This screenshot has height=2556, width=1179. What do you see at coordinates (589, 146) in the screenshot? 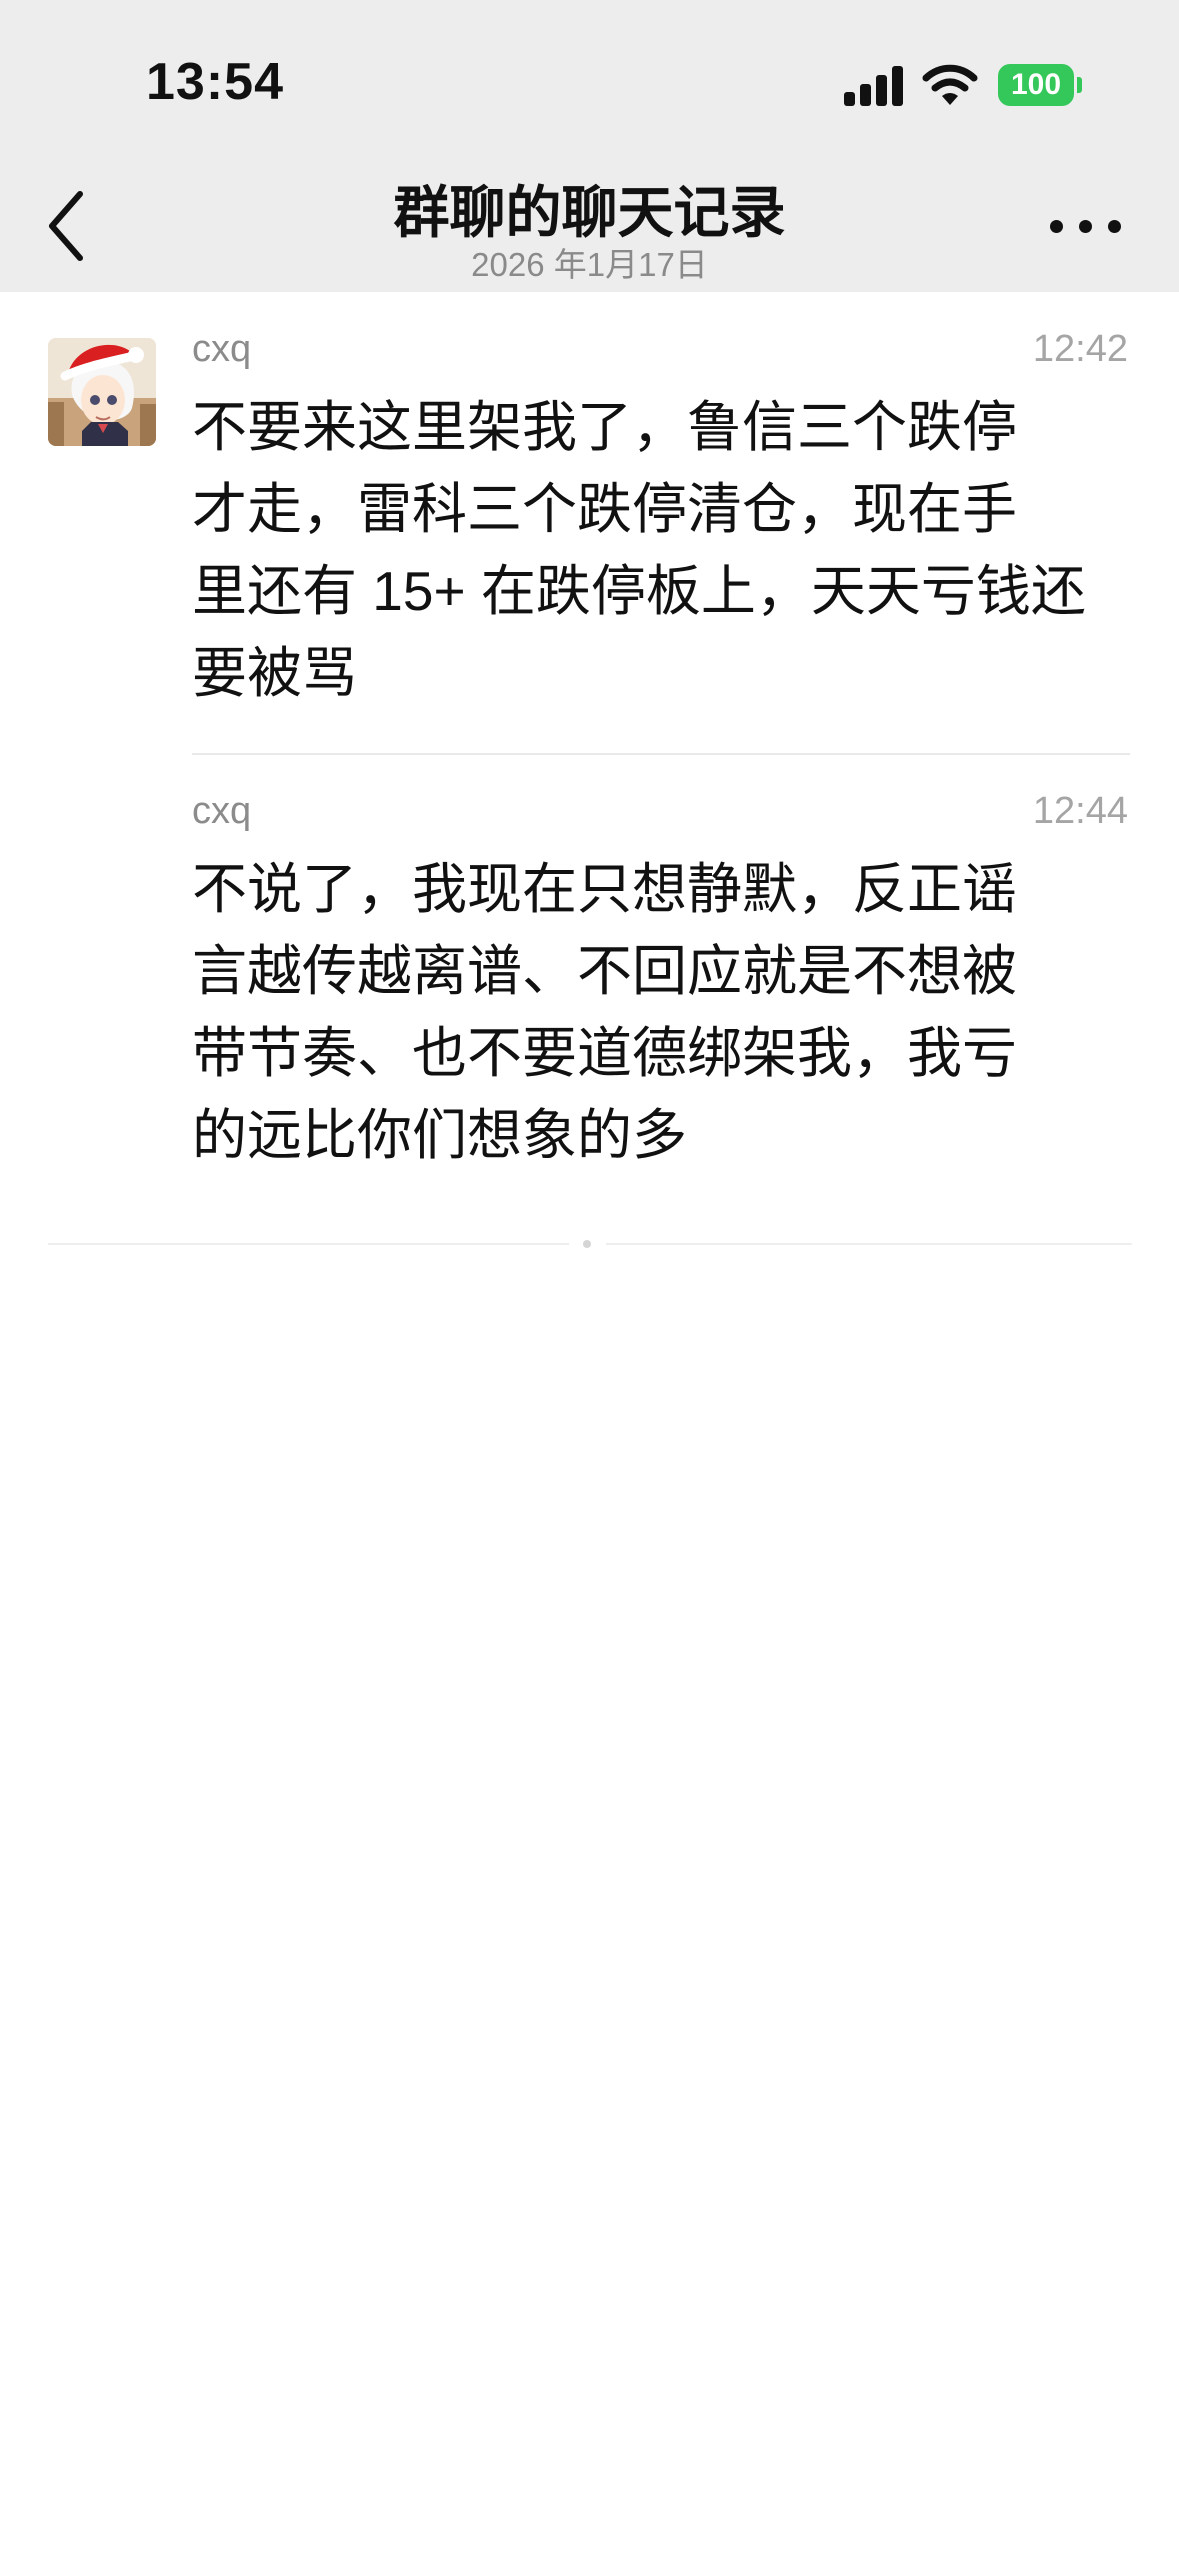
I see `top-header: 13:54 100 群聊的聊天记录 2026 年1月17日` at bounding box center [589, 146].